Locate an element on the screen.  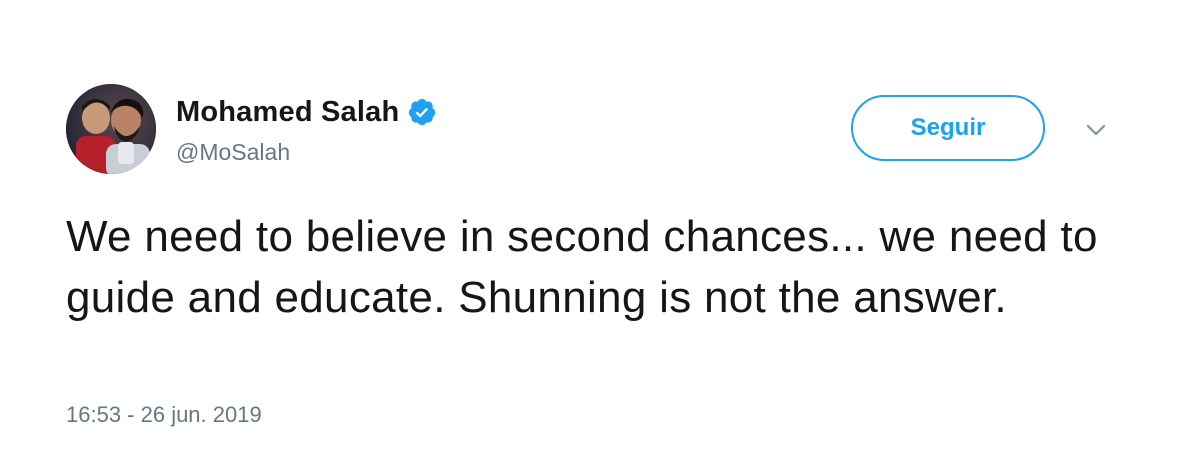
user-name: Mohamed Salah is located at coordinates (287, 112).